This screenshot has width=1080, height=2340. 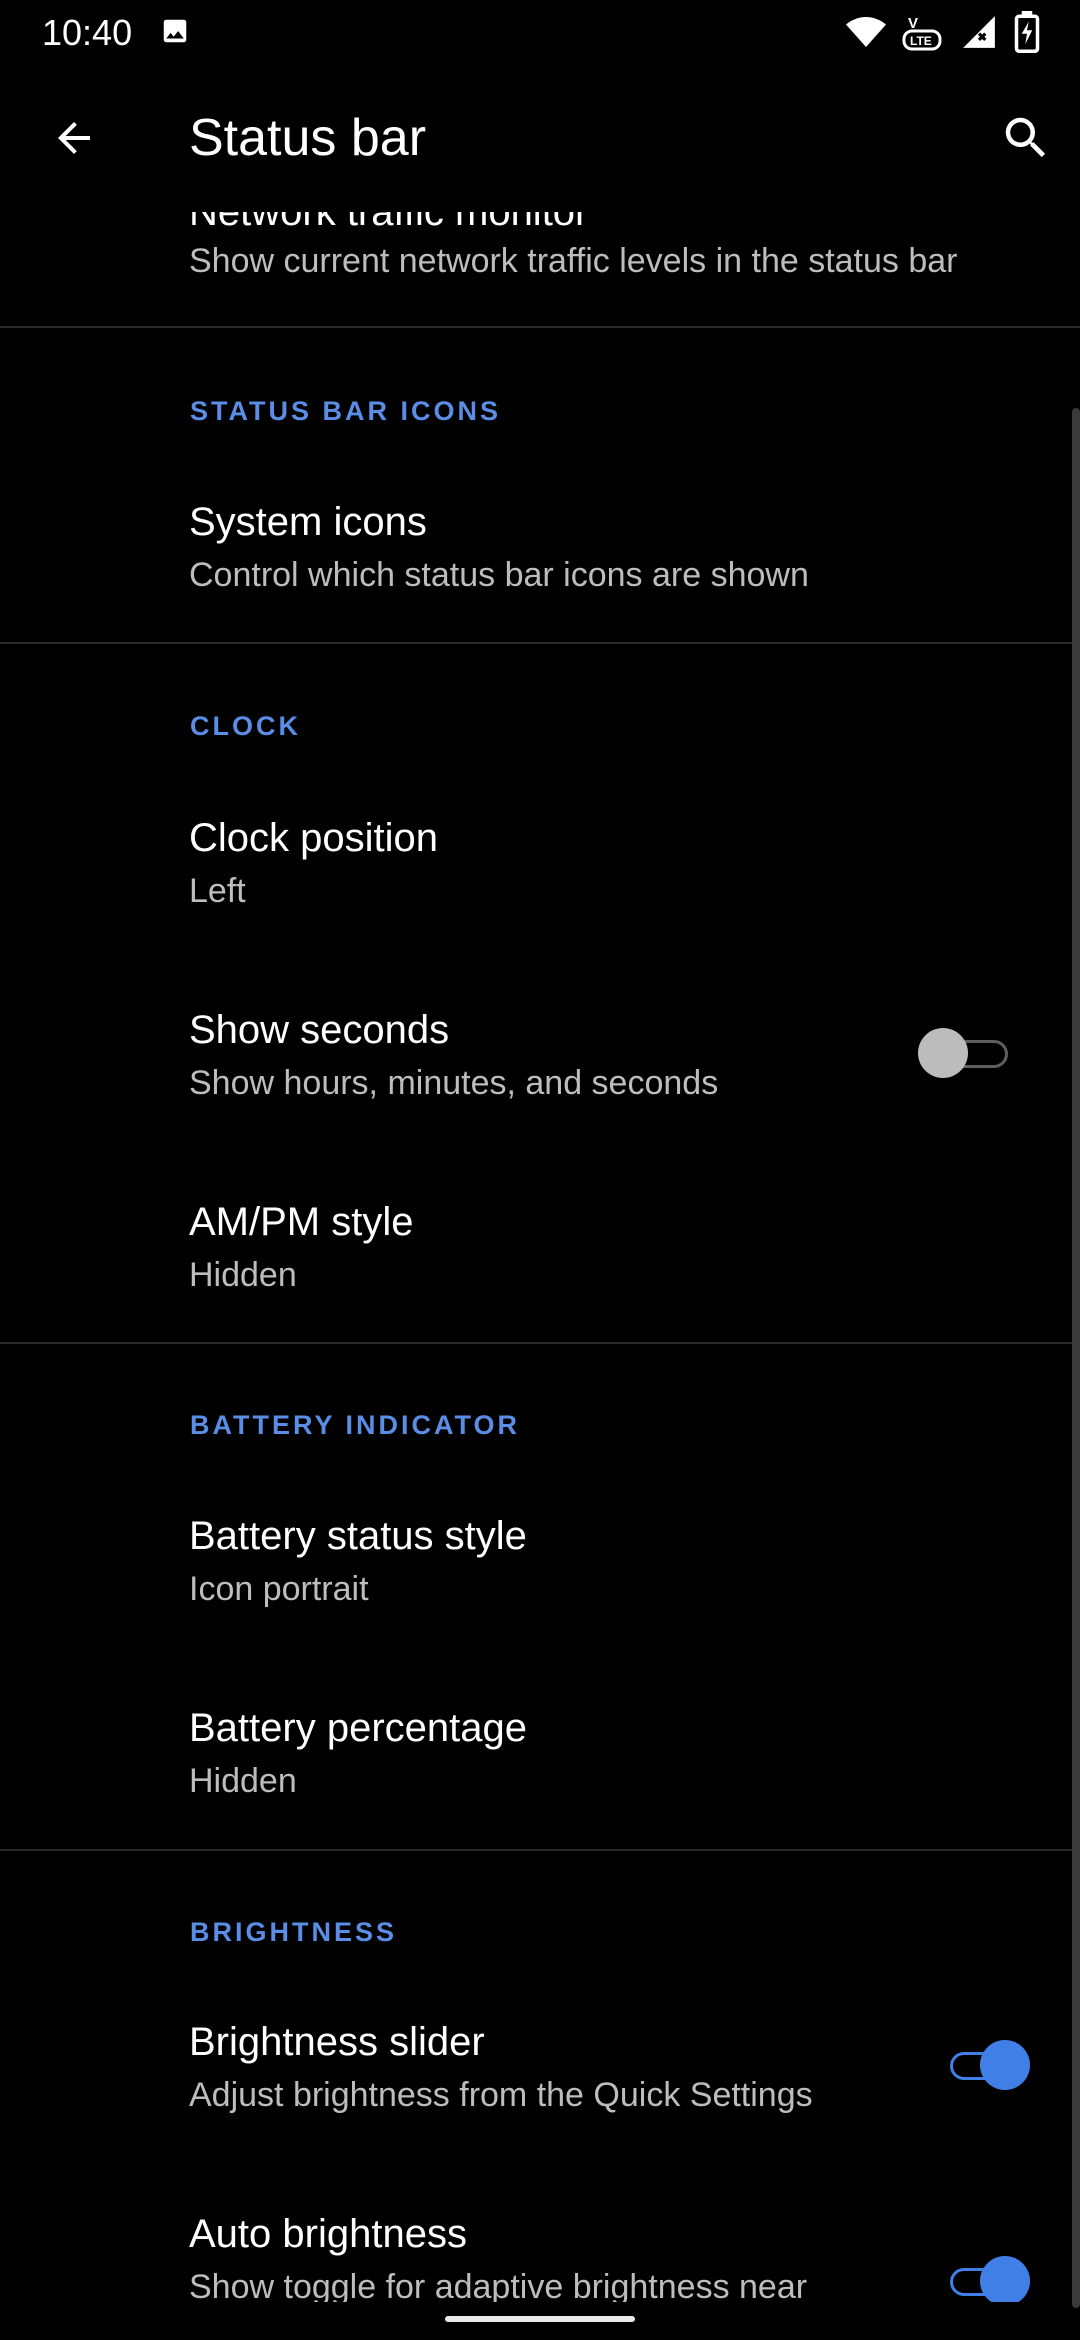 I want to click on wifi-icon, so click(x=866, y=32).